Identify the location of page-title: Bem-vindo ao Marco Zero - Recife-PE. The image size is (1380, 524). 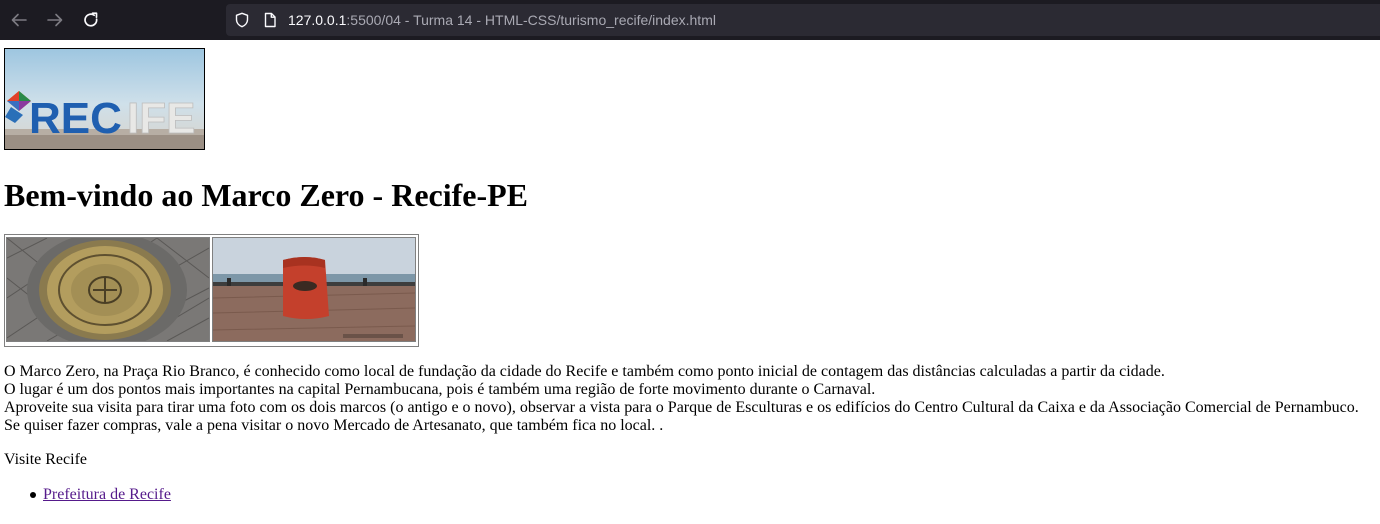
(266, 195).